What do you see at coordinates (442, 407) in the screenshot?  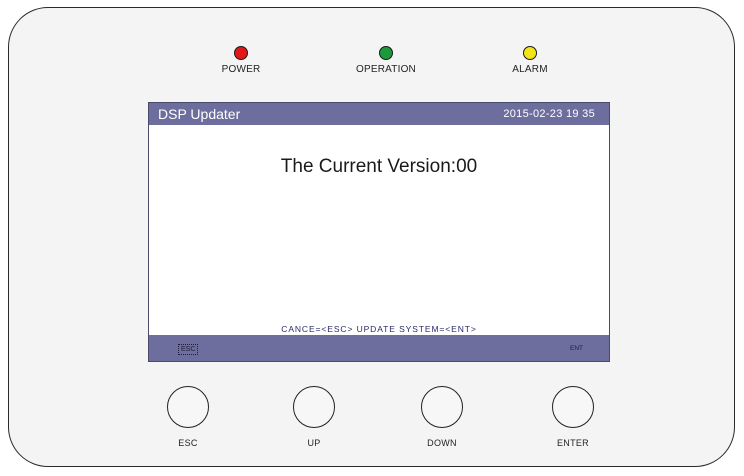 I see `down-button` at bounding box center [442, 407].